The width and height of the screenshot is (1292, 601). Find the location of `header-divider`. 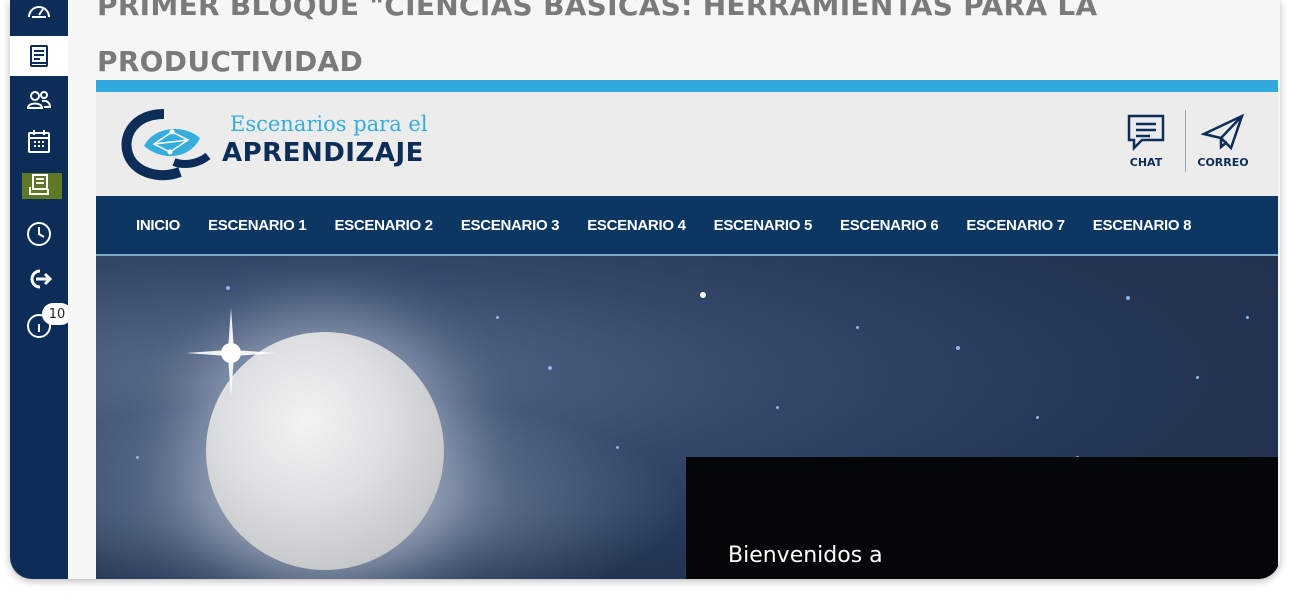

header-divider is located at coordinates (1185, 141).